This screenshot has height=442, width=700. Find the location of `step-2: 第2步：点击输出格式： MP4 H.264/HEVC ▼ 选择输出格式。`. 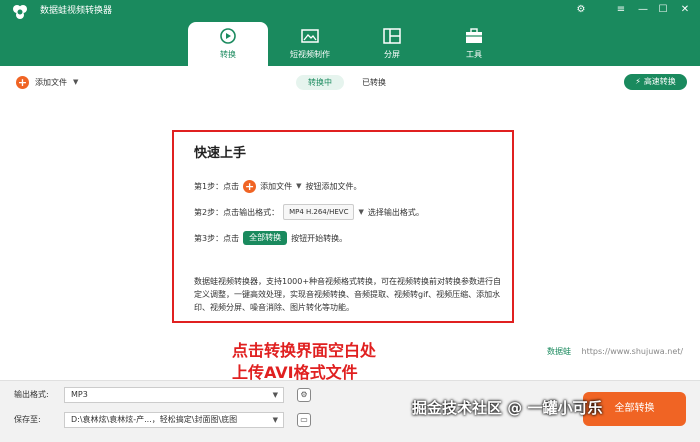

step-2: 第2步：点击输出格式： MP4 H.264/HEVC ▼ 选择输出格式。 is located at coordinates (309, 212).